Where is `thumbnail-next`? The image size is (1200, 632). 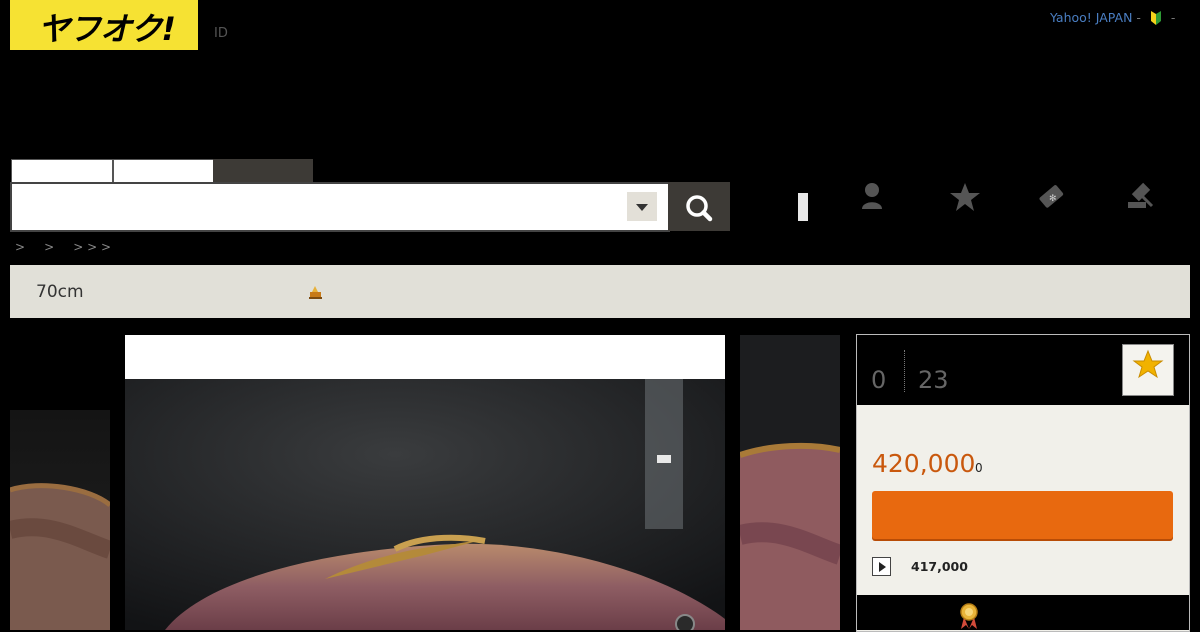 thumbnail-next is located at coordinates (790, 482).